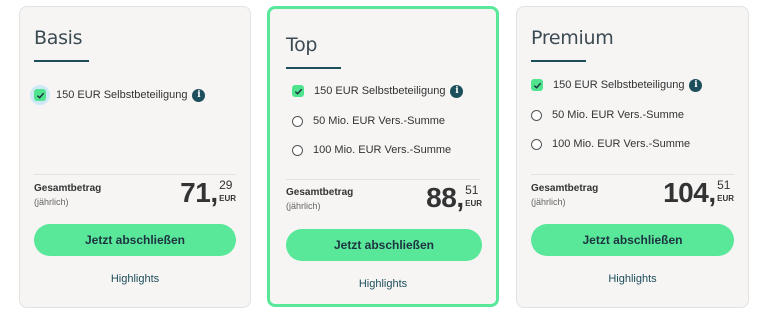 The height and width of the screenshot is (313, 768). What do you see at coordinates (572, 38) in the screenshot?
I see `plan-title: Premium` at bounding box center [572, 38].